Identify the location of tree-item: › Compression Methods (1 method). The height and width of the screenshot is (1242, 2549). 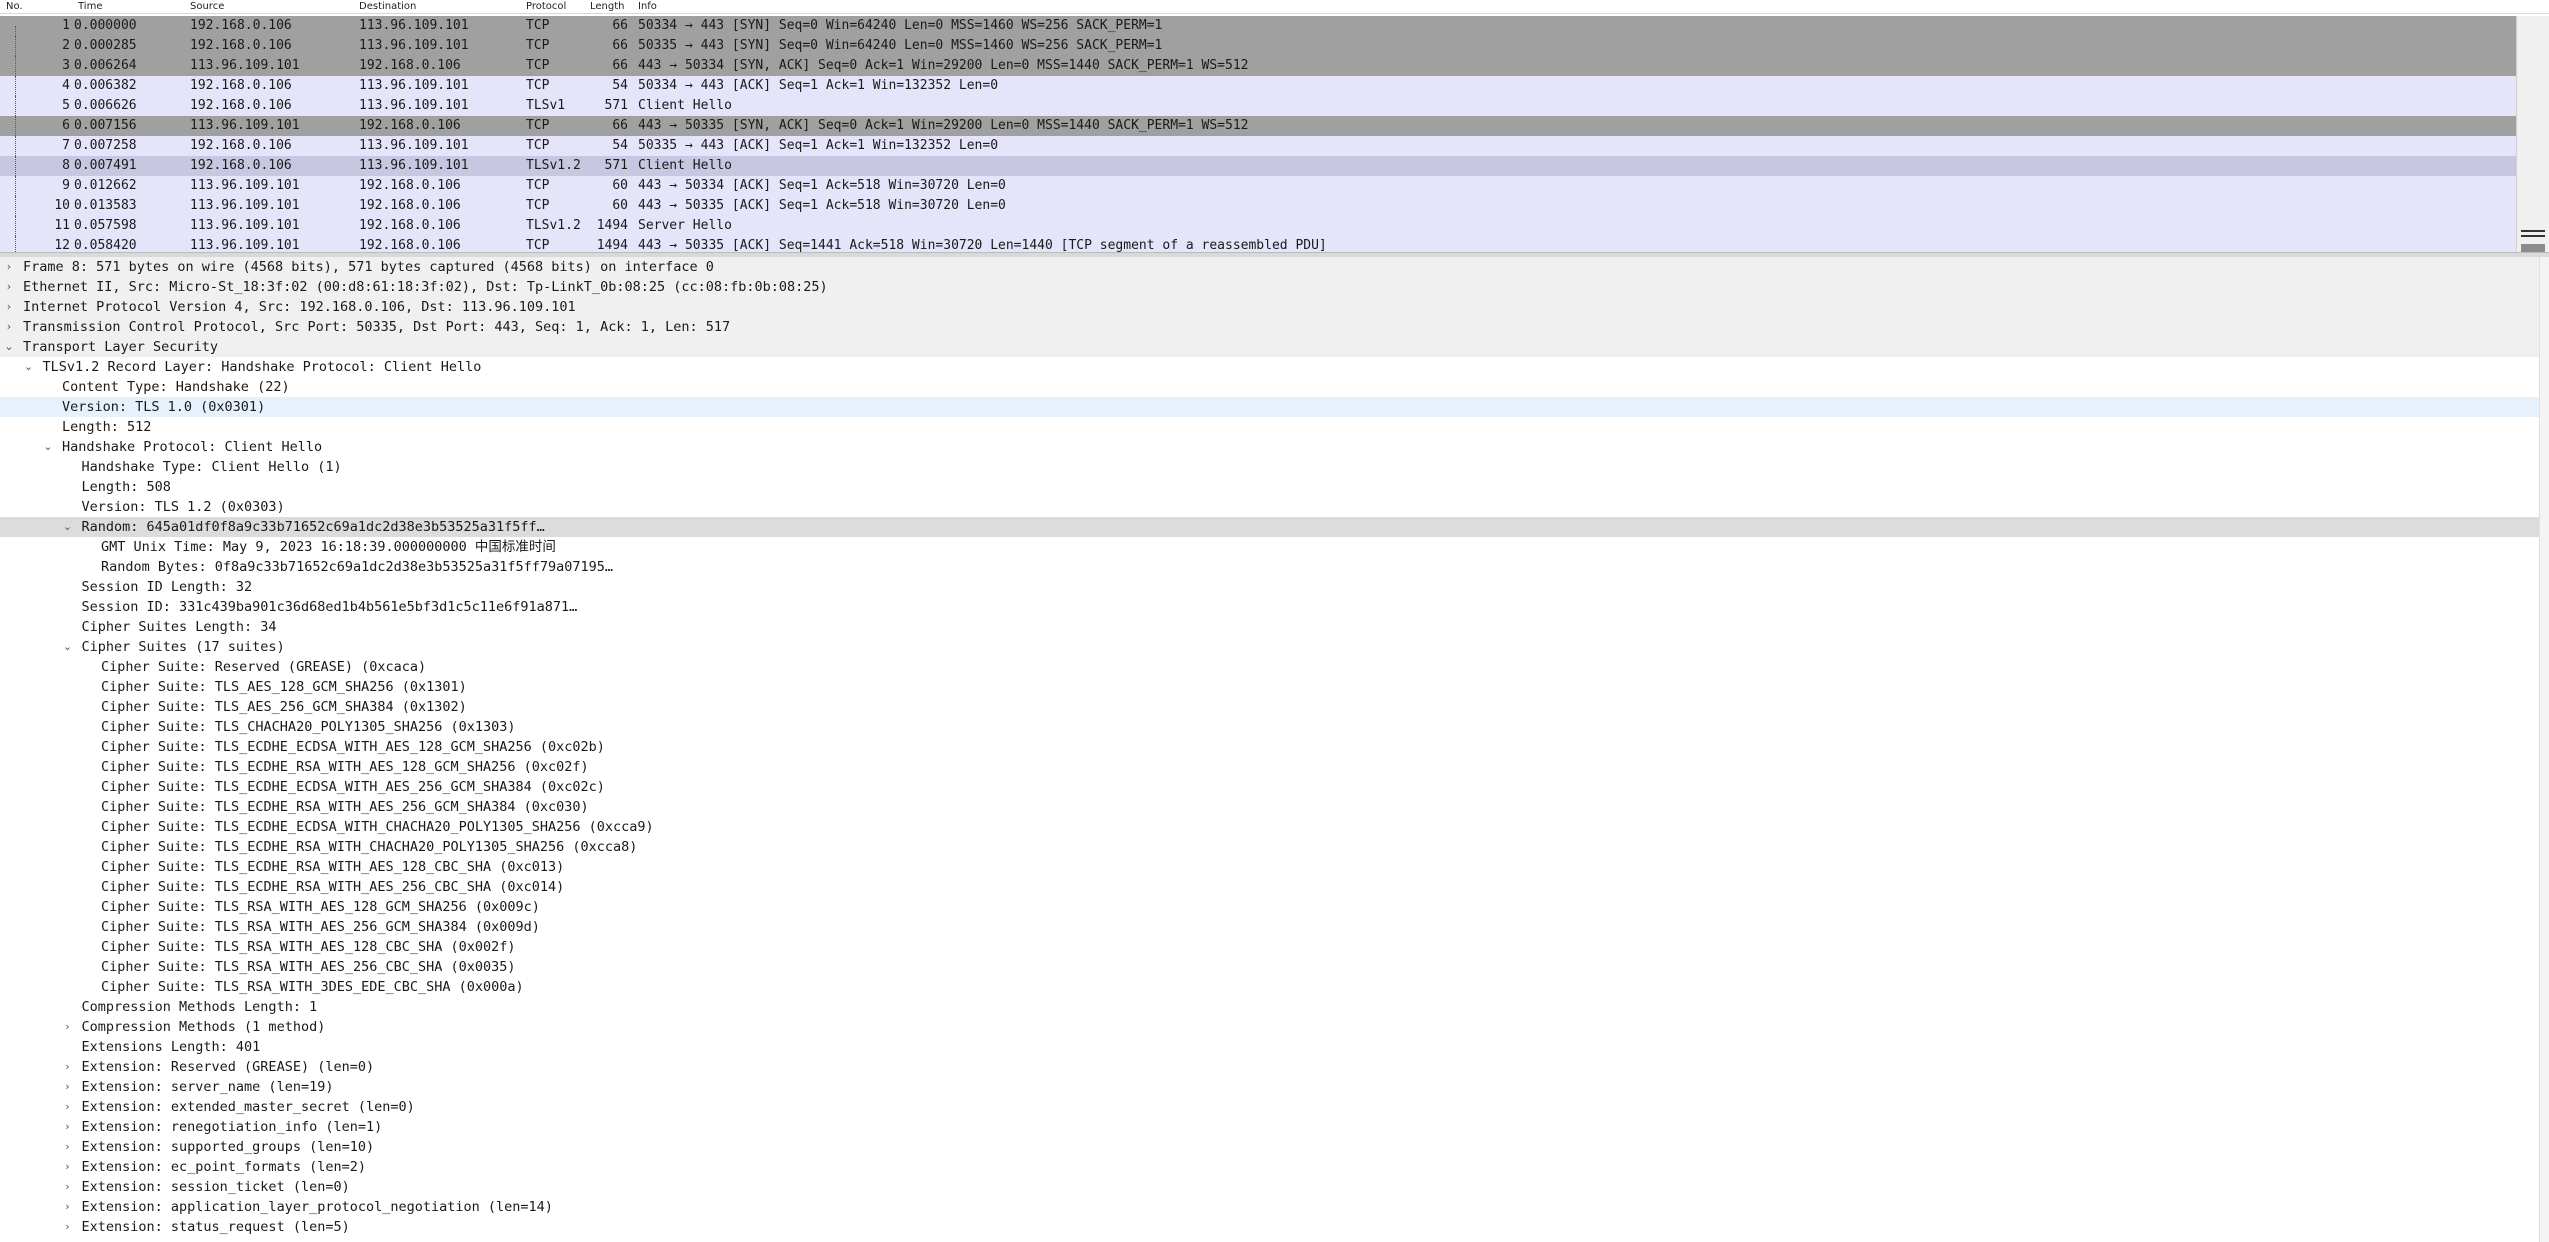
(1270, 1027).